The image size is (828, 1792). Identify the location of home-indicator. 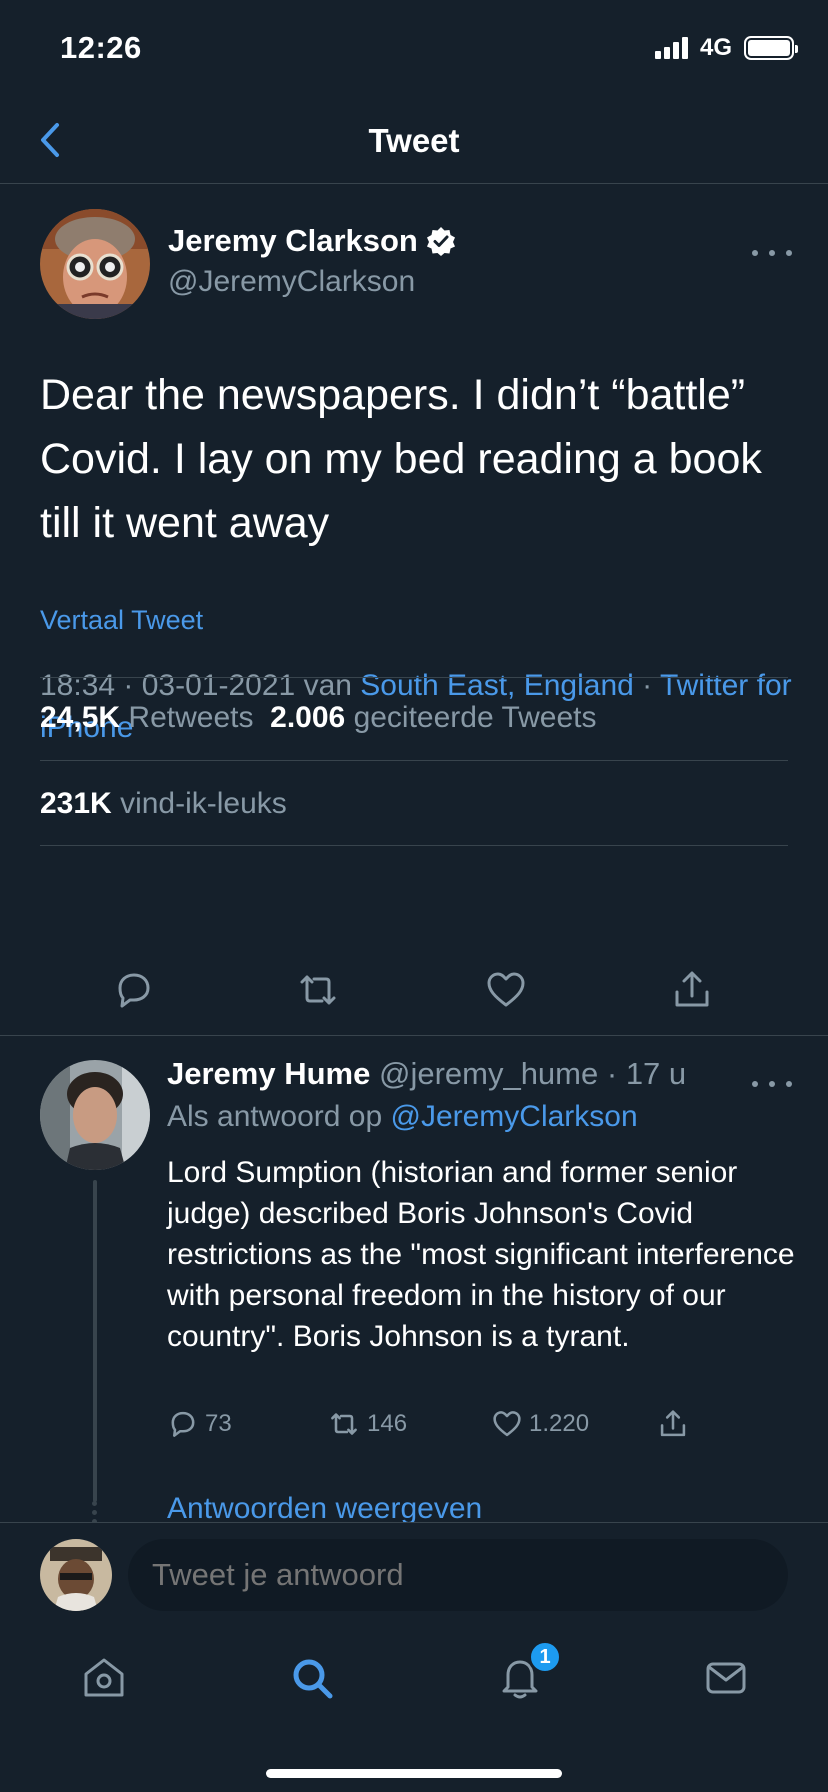
(414, 1773).